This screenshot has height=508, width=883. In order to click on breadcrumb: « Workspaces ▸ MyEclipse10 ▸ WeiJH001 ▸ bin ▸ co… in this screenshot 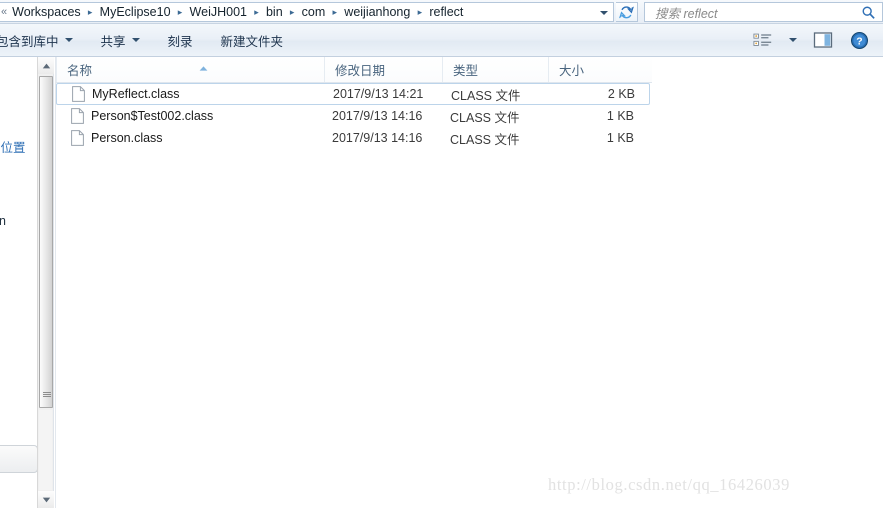, I will do `click(307, 12)`.